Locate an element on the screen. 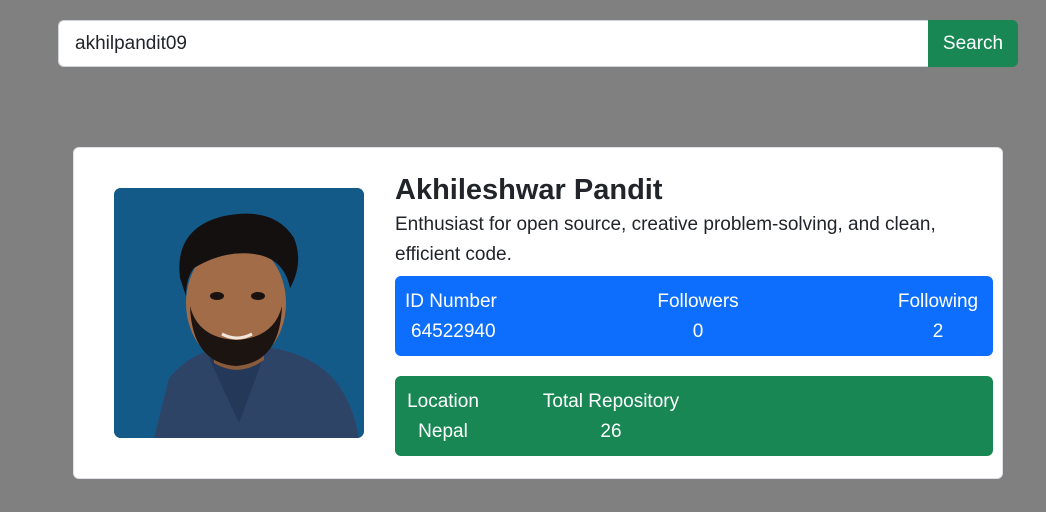 The height and width of the screenshot is (512, 1046). search-button: Search is located at coordinates (973, 43).